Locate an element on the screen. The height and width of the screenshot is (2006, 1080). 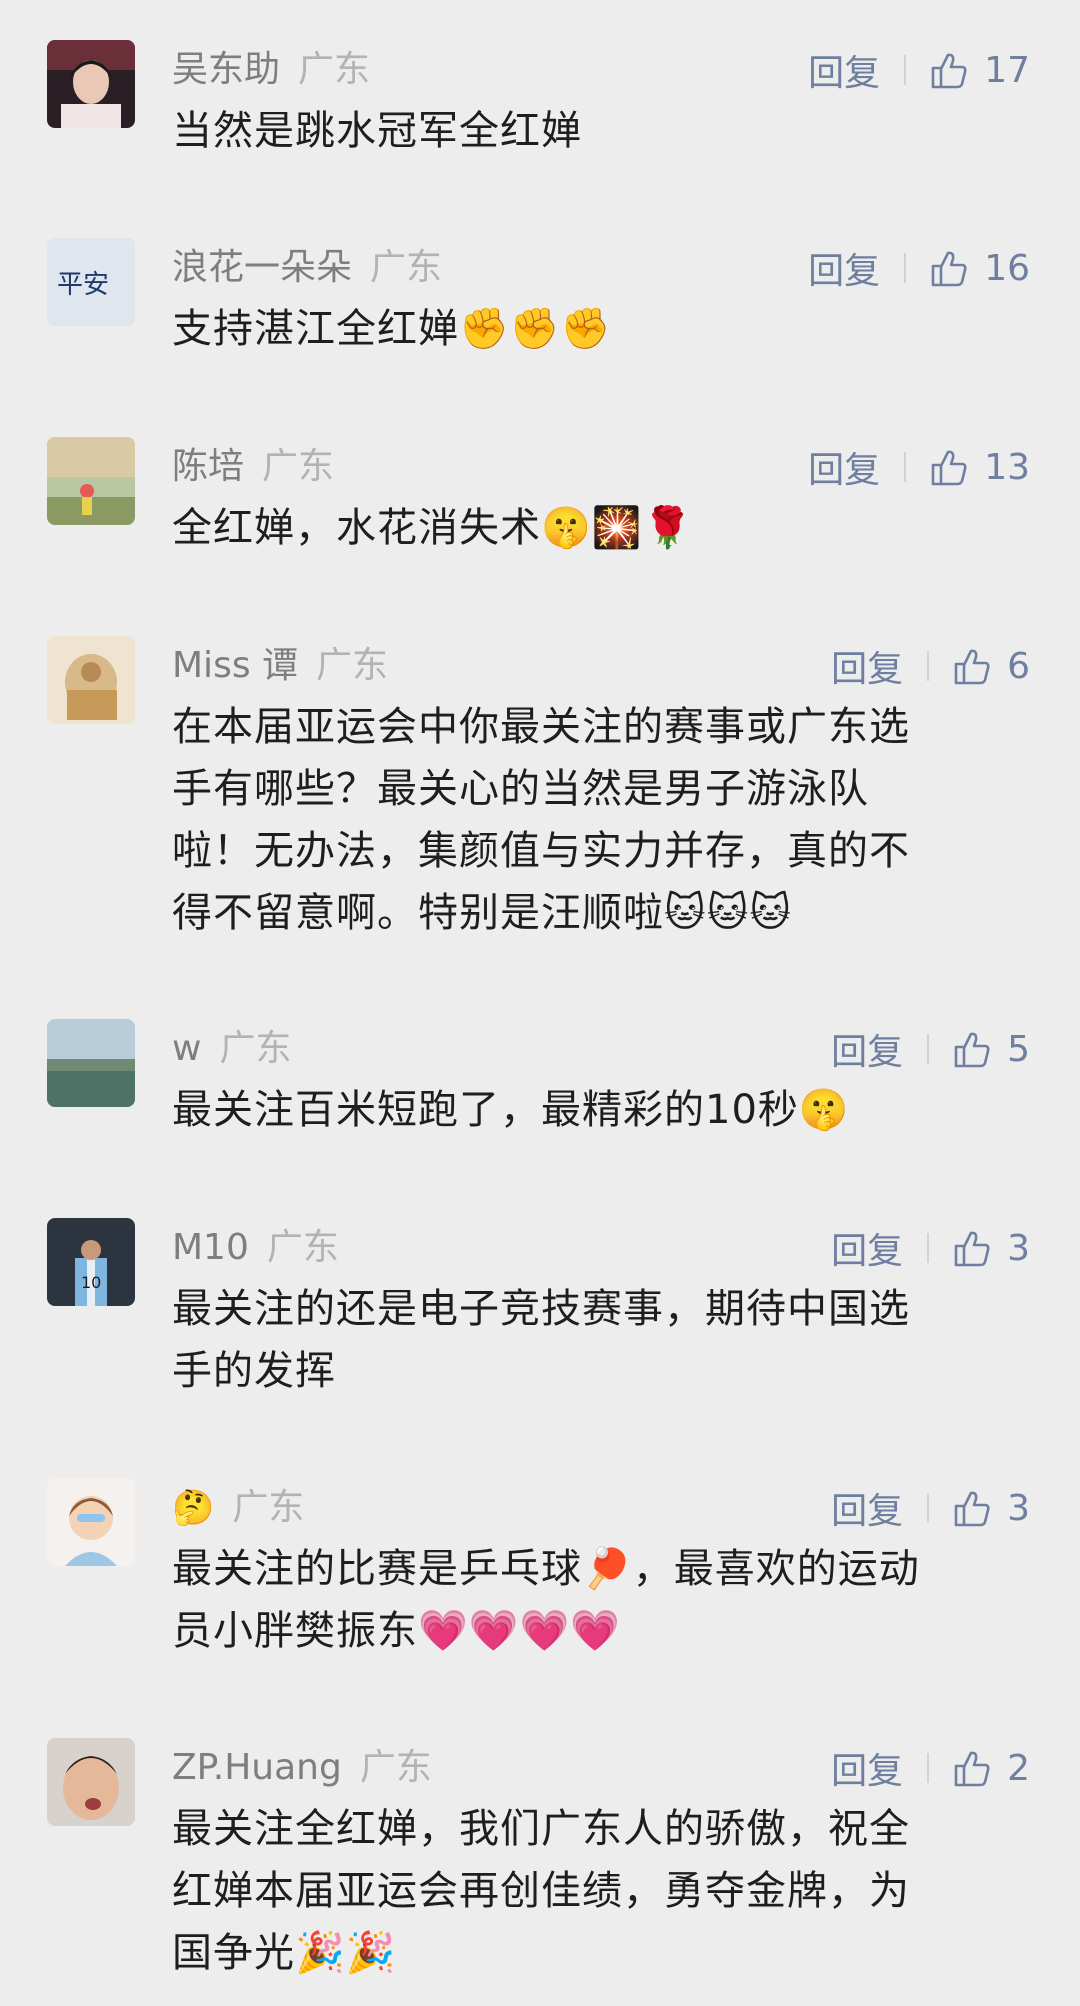
comment-actions: 回复 2 is located at coordinates (930, 1769).